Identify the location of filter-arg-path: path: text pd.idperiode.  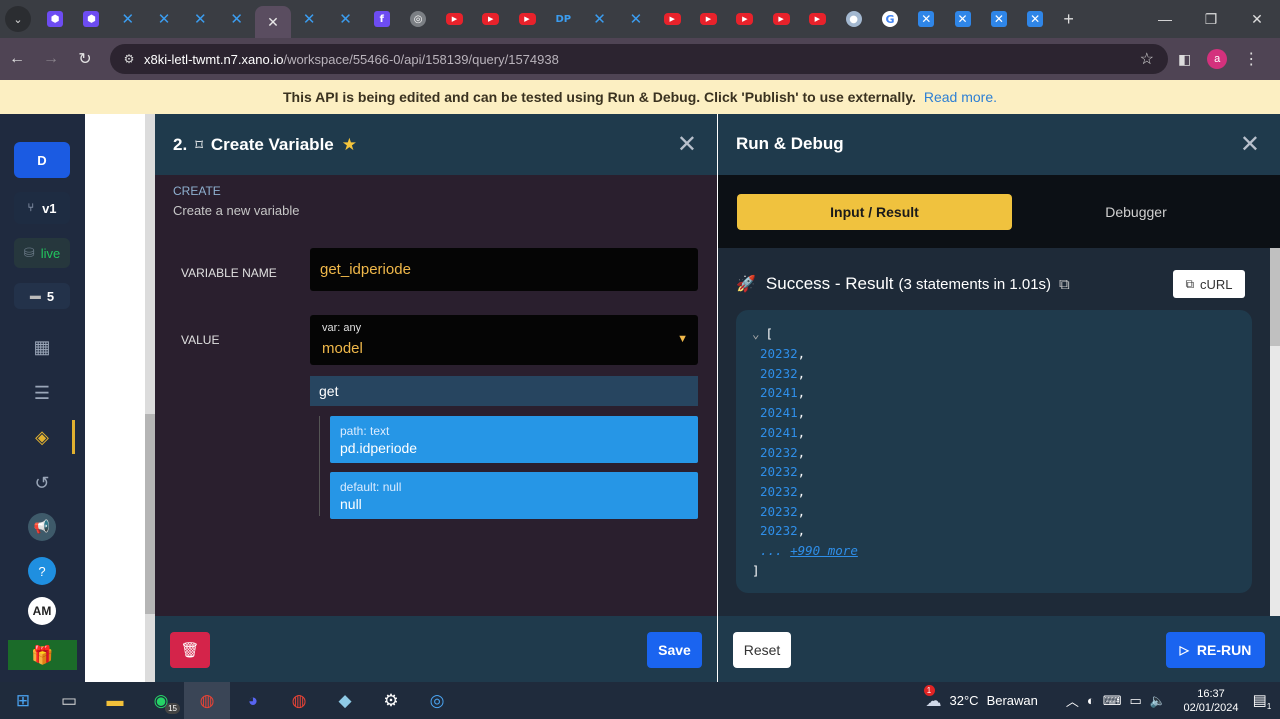
(514, 439).